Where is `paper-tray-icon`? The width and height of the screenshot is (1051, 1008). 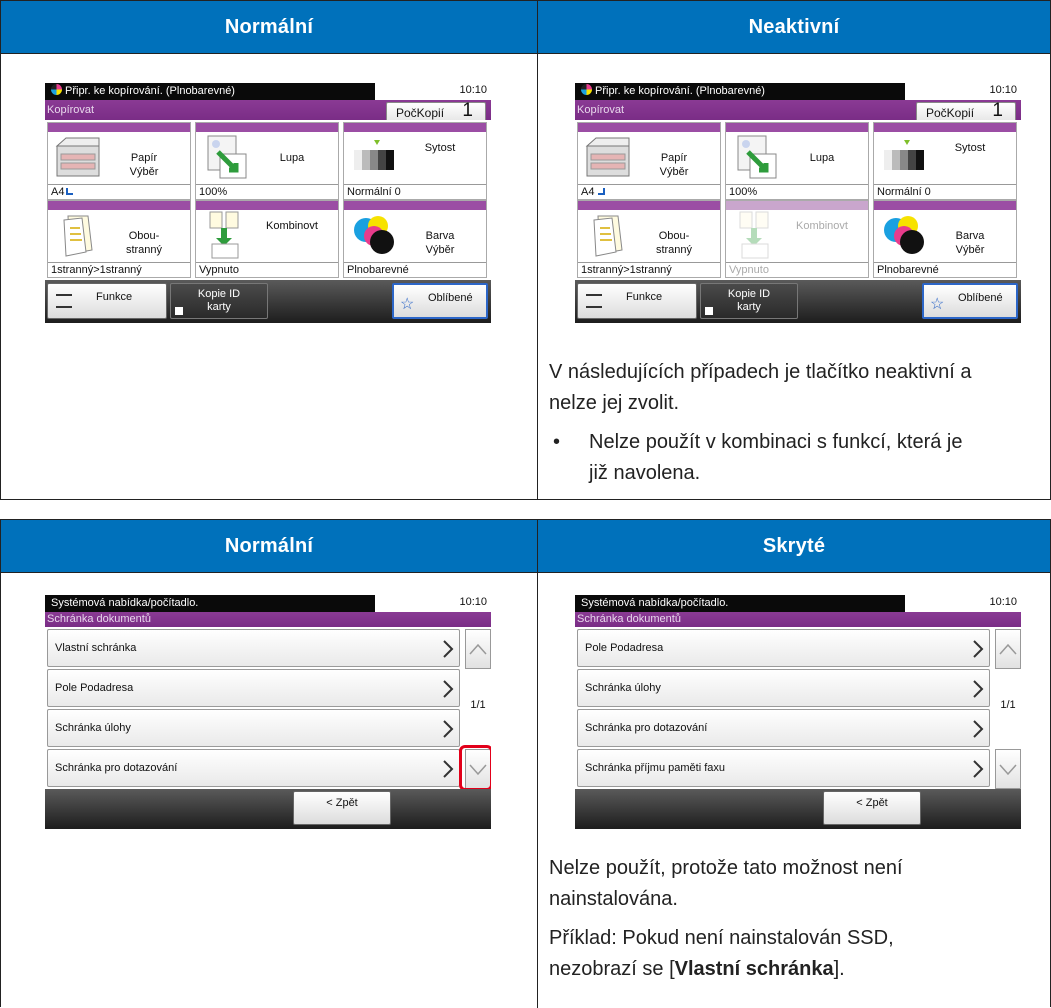 paper-tray-icon is located at coordinates (77, 157).